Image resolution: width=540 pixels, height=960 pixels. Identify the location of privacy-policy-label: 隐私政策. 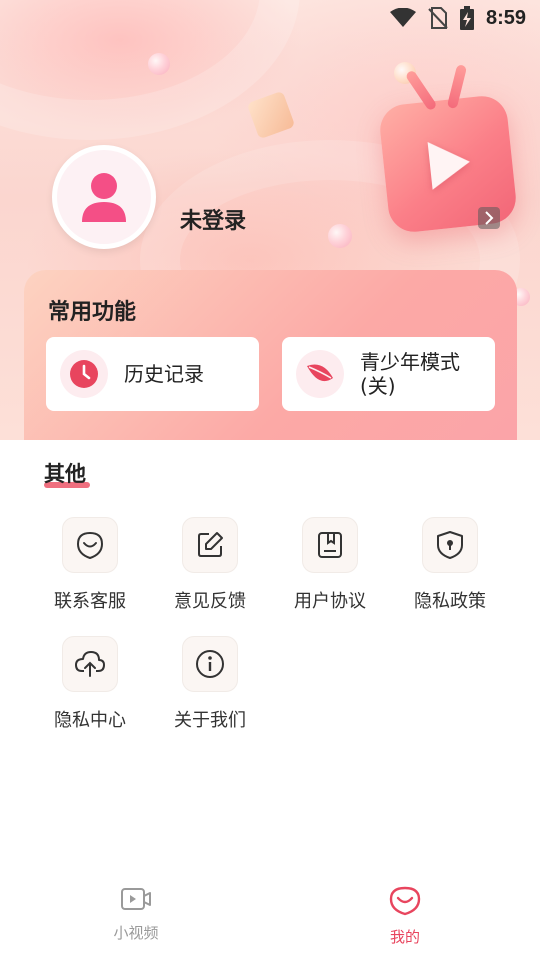
(450, 601).